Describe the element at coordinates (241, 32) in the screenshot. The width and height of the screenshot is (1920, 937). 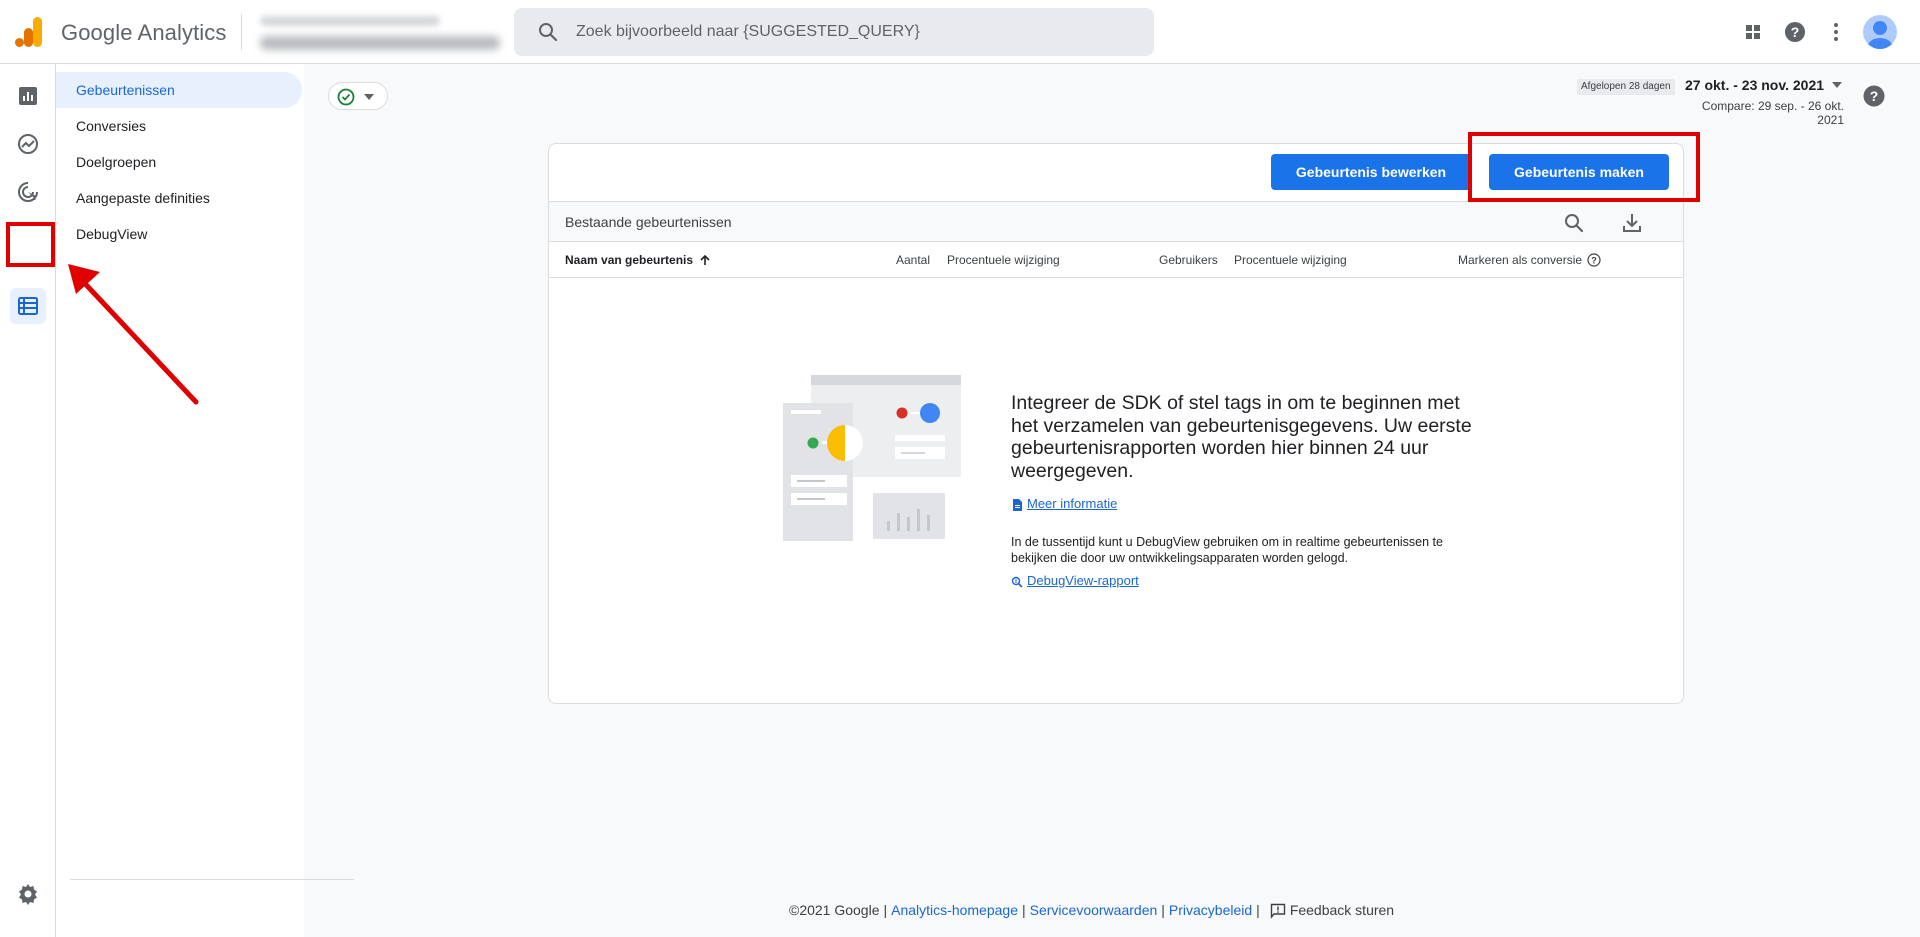
I see `header-divider` at that location.